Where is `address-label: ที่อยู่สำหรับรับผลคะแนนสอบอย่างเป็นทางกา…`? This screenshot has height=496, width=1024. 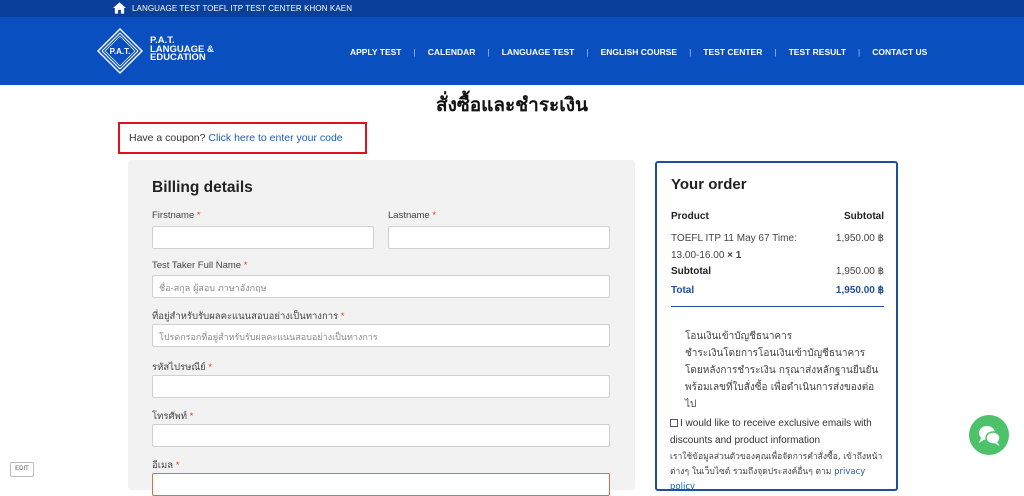
address-label: ที่อยู่สำหรับรับผลคะแนนสอบอย่างเป็นทางกา… is located at coordinates (248, 316).